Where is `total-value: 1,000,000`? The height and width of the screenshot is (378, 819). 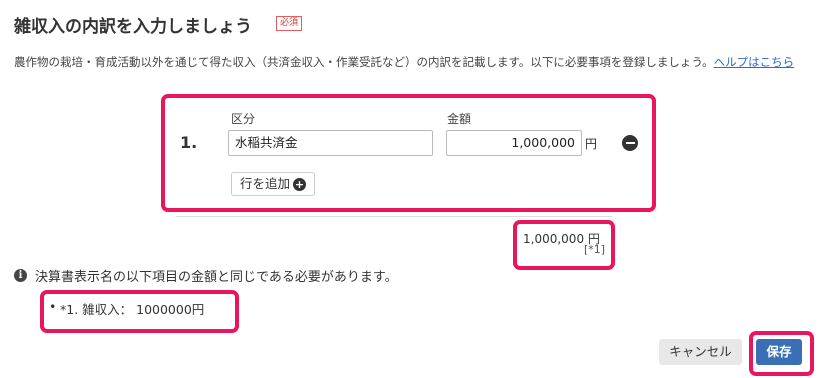 total-value: 1,000,000 is located at coordinates (554, 239).